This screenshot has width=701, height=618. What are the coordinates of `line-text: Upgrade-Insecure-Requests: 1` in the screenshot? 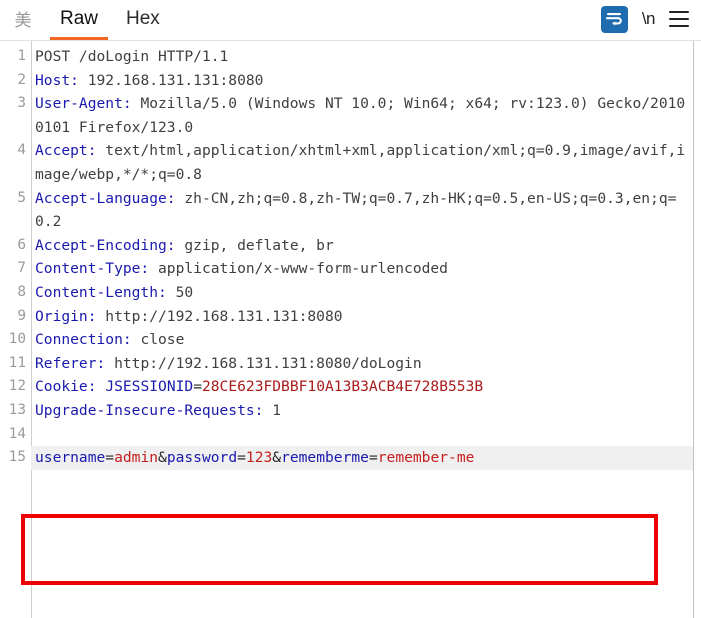 It's located at (362, 411).